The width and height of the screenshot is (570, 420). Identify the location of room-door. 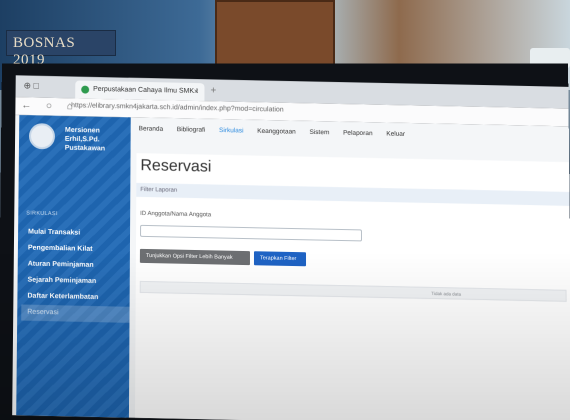
(275, 35).